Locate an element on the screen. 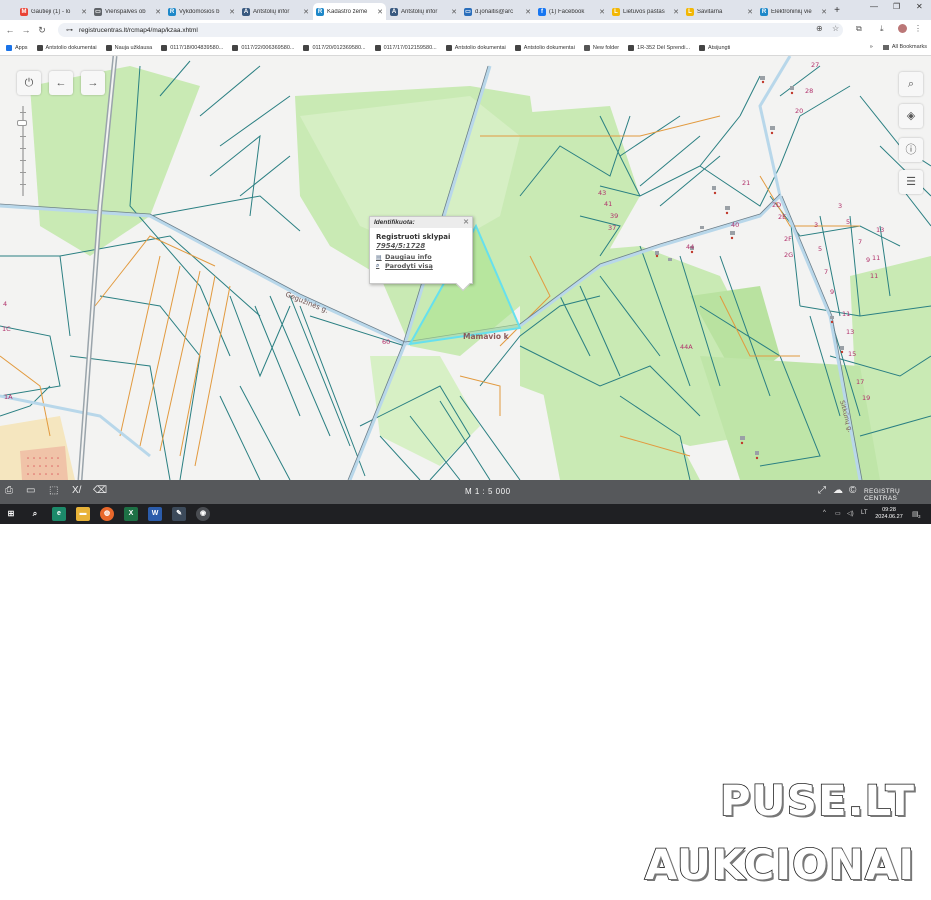  site-info-icon: ⊶ is located at coordinates (69, 30).